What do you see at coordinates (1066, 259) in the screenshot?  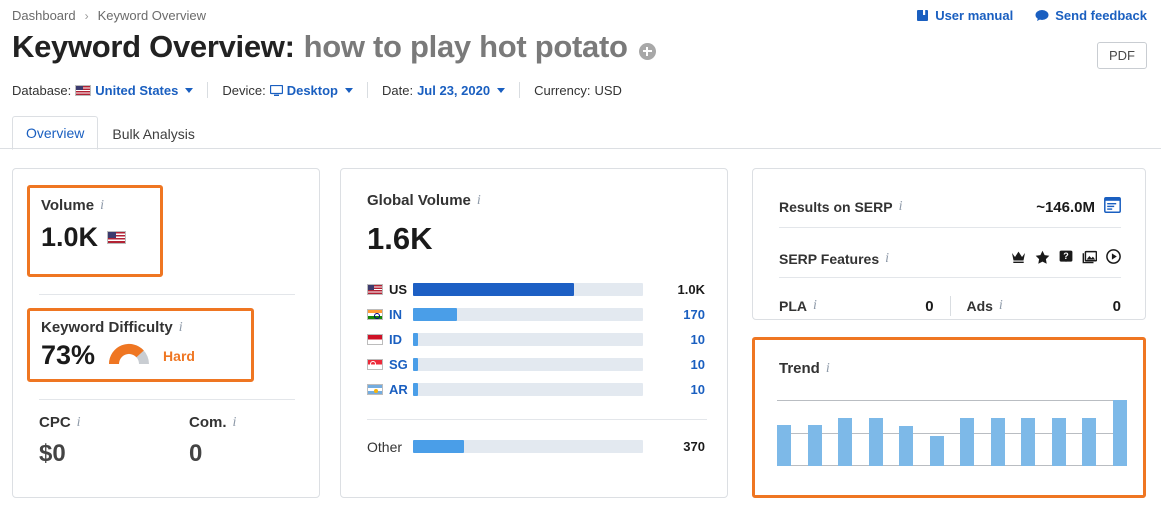 I see `question-box-icon: ?` at bounding box center [1066, 259].